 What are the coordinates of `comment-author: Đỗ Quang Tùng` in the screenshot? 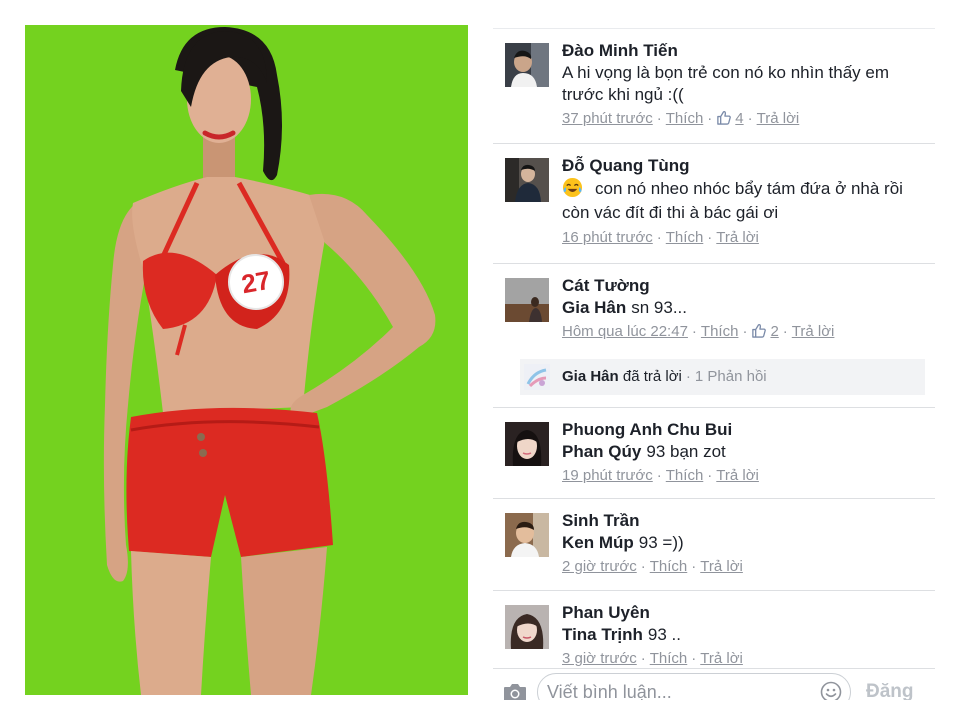 It's located at (747, 166).